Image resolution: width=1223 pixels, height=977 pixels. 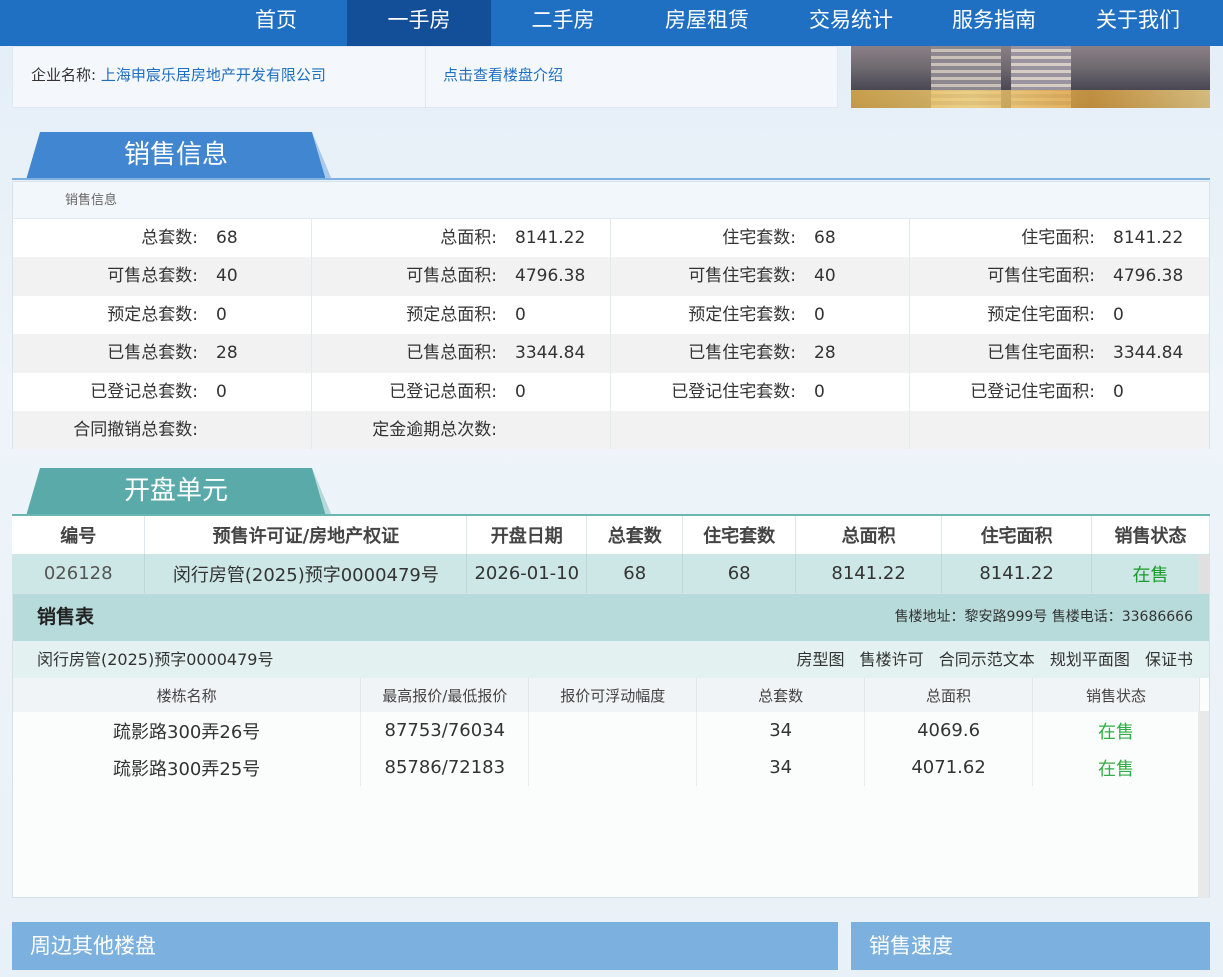 What do you see at coordinates (1017, 573) in the screenshot?
I see `unit-residential-area: 8141.22` at bounding box center [1017, 573].